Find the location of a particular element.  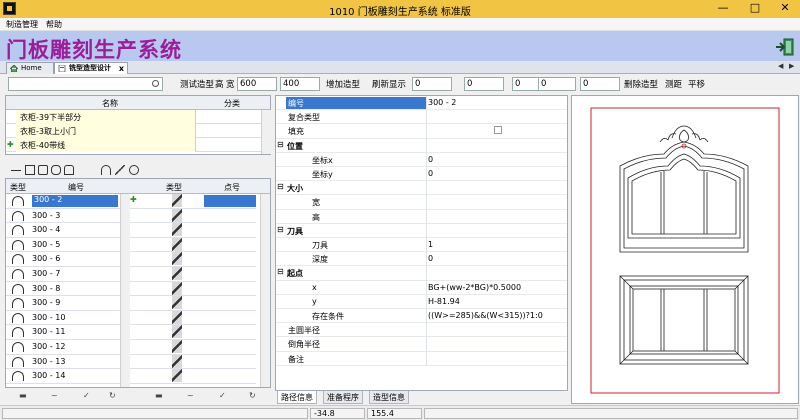

property-key: 坐标x is located at coordinates (322, 160).